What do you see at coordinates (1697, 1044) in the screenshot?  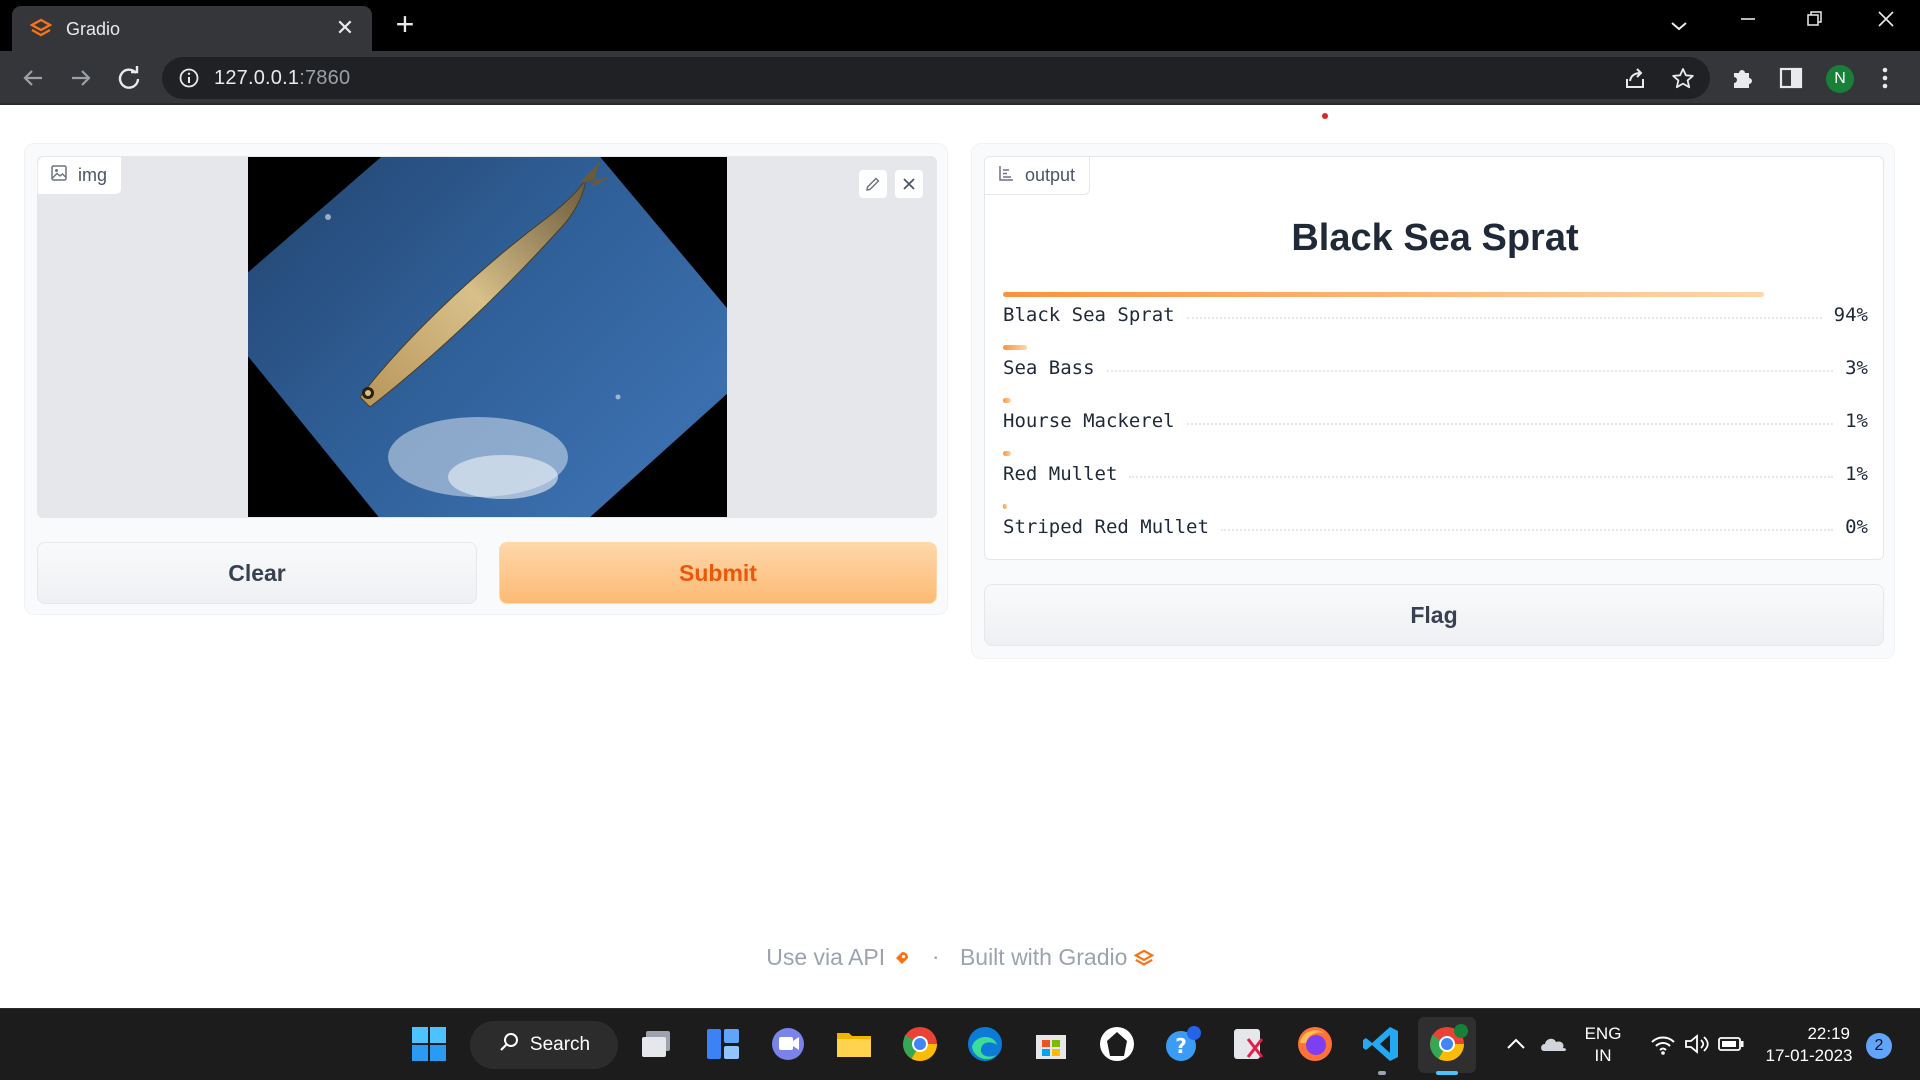 I see `volume-icon` at bounding box center [1697, 1044].